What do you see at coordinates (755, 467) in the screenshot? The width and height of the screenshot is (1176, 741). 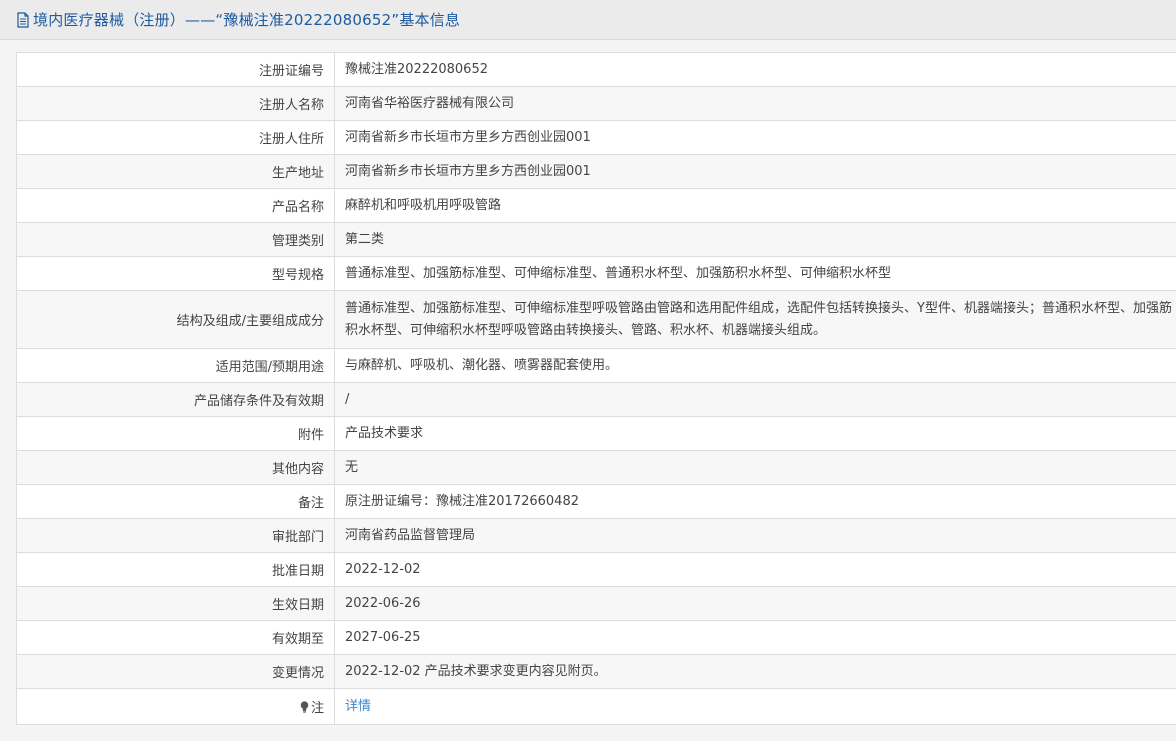 I see `field-value: 无` at bounding box center [755, 467].